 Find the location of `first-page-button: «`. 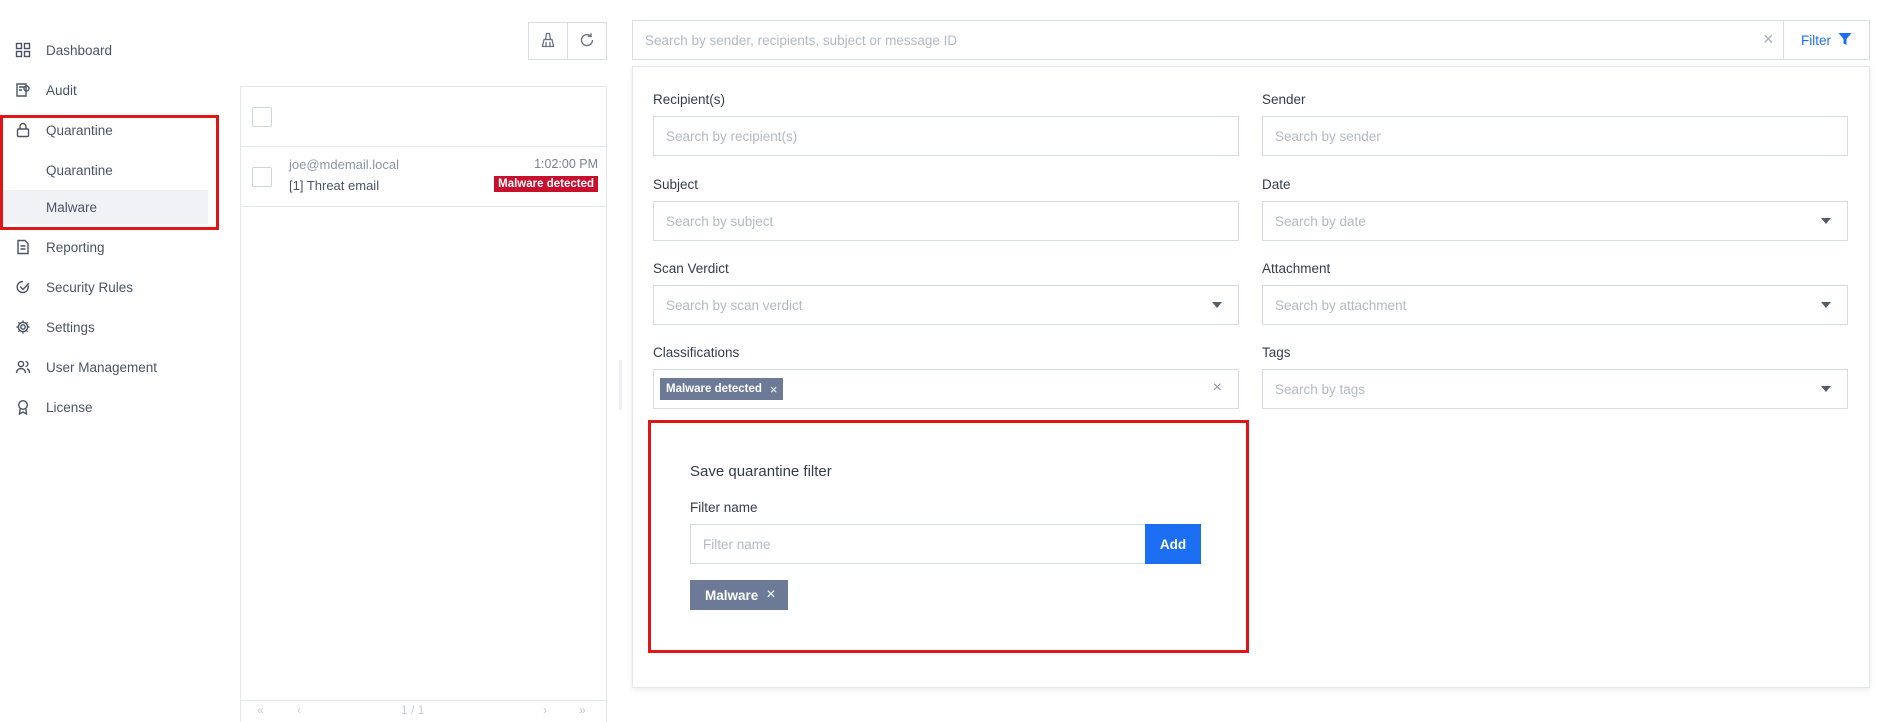

first-page-button: « is located at coordinates (260, 710).